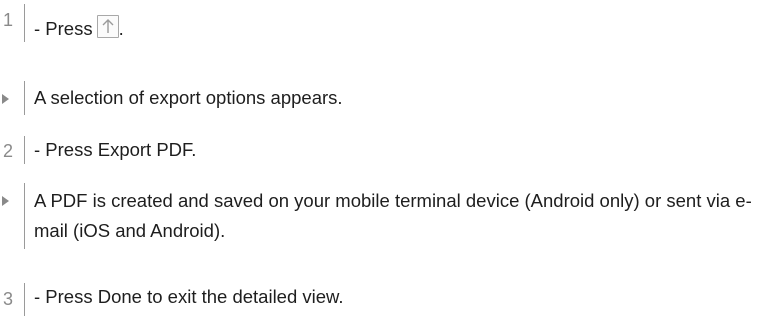 This screenshot has height=316, width=772. I want to click on step-text-after: ., so click(121, 28).